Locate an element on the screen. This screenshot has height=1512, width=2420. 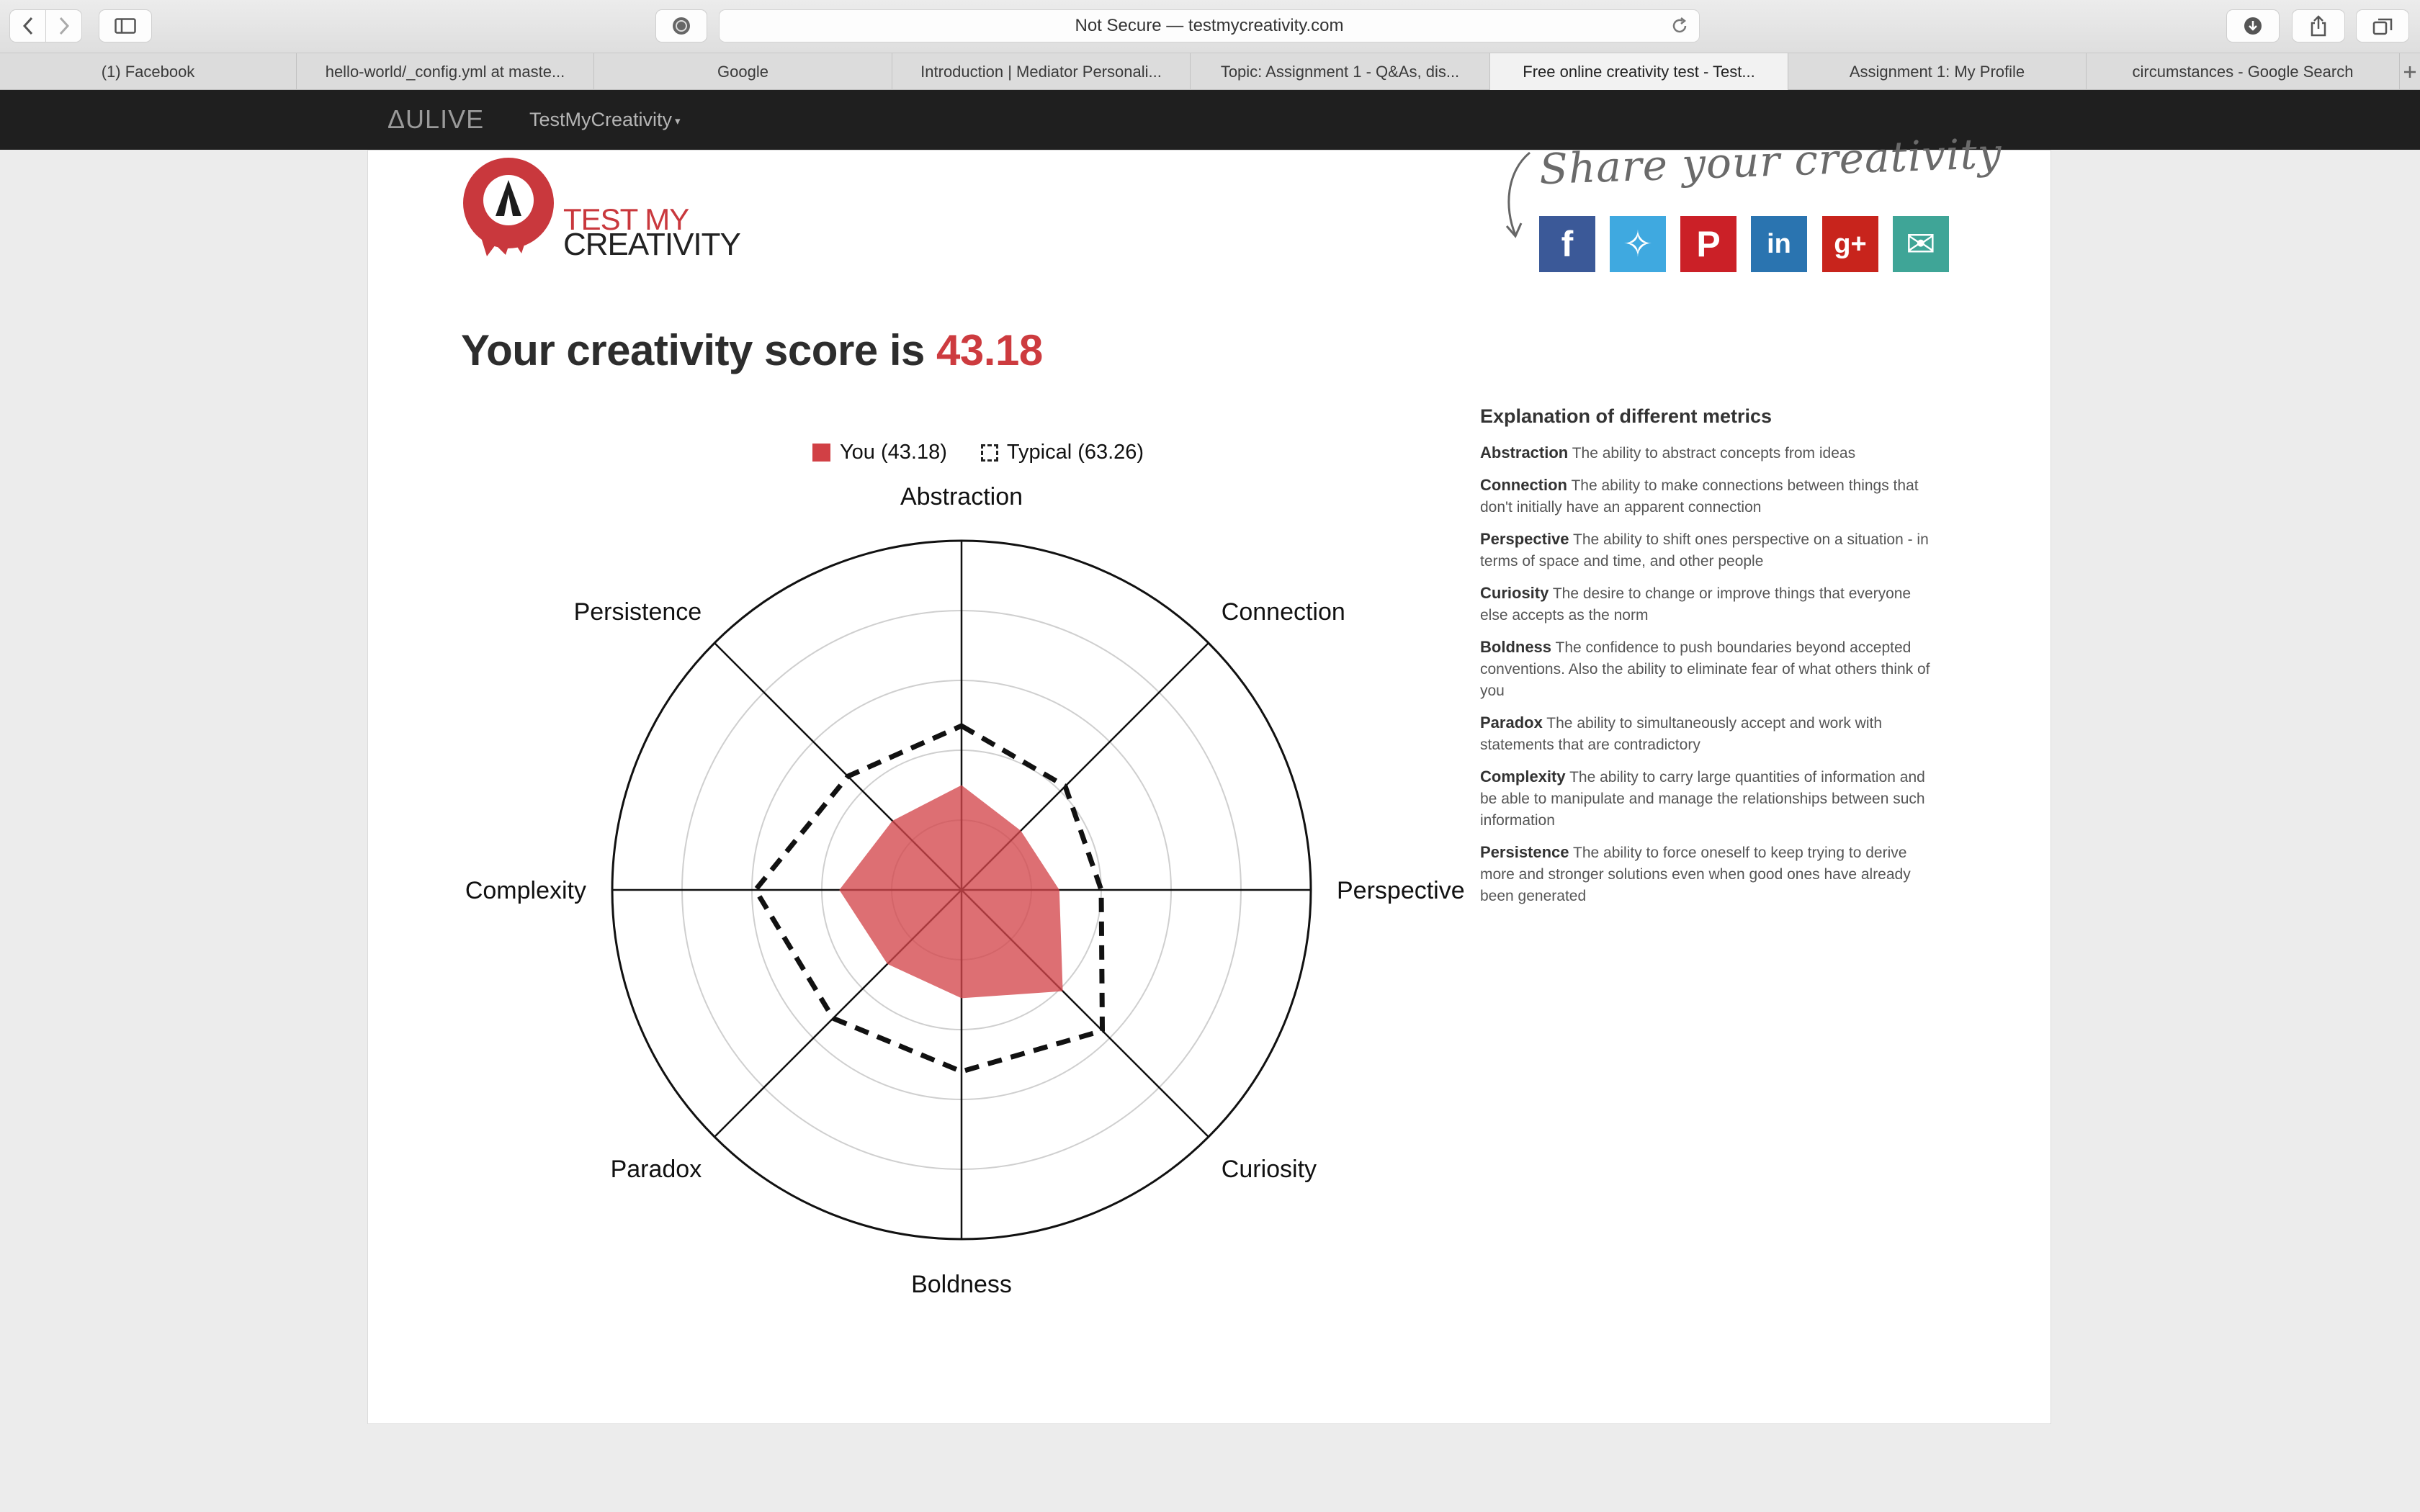
twitter-share-icon: ✧ is located at coordinates (1638, 244).